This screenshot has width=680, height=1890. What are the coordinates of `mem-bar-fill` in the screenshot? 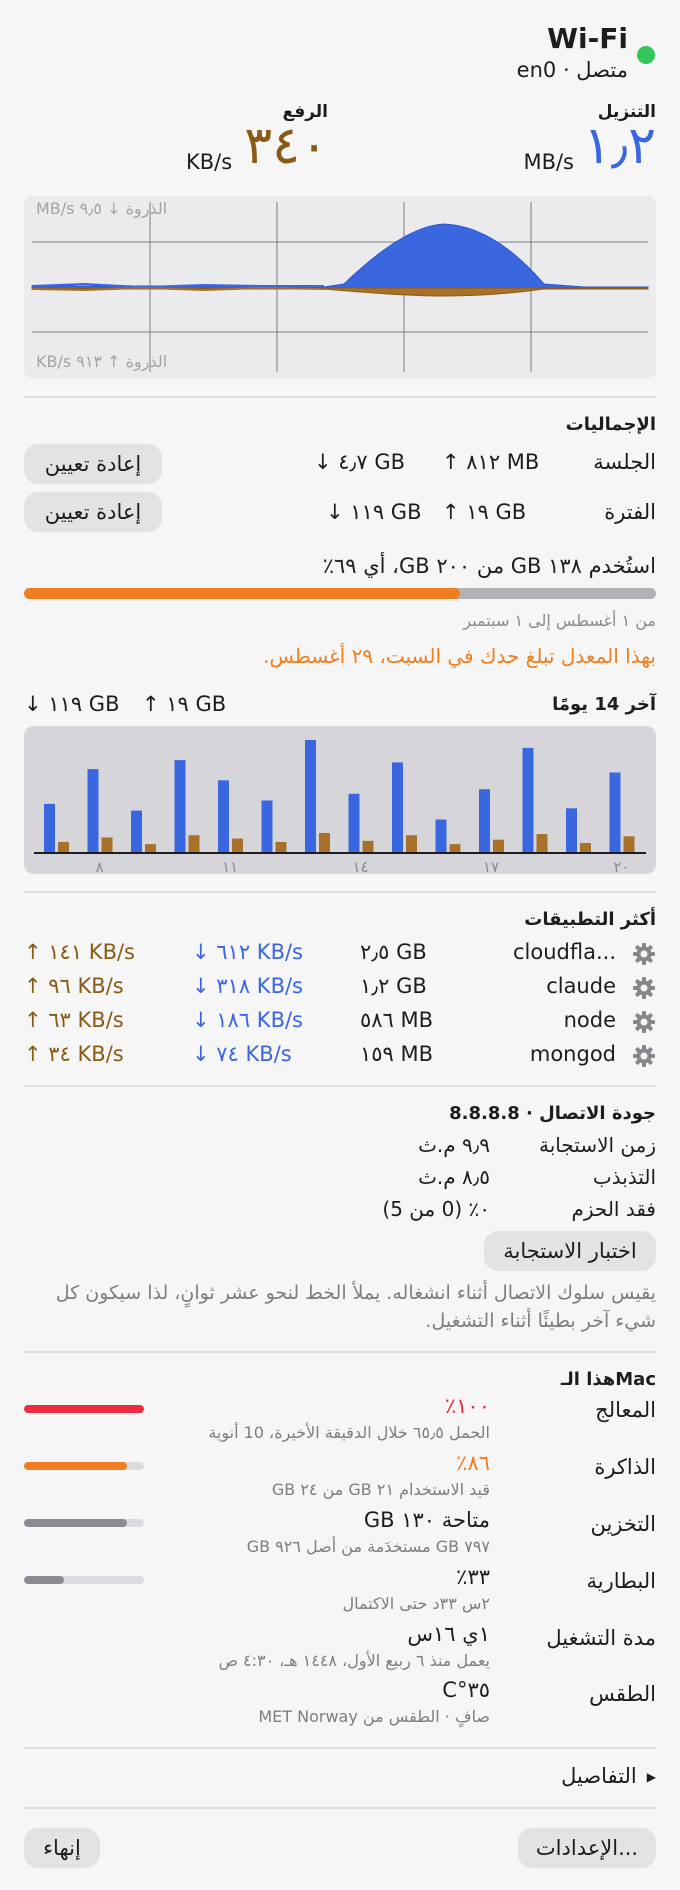 It's located at (75, 1466).